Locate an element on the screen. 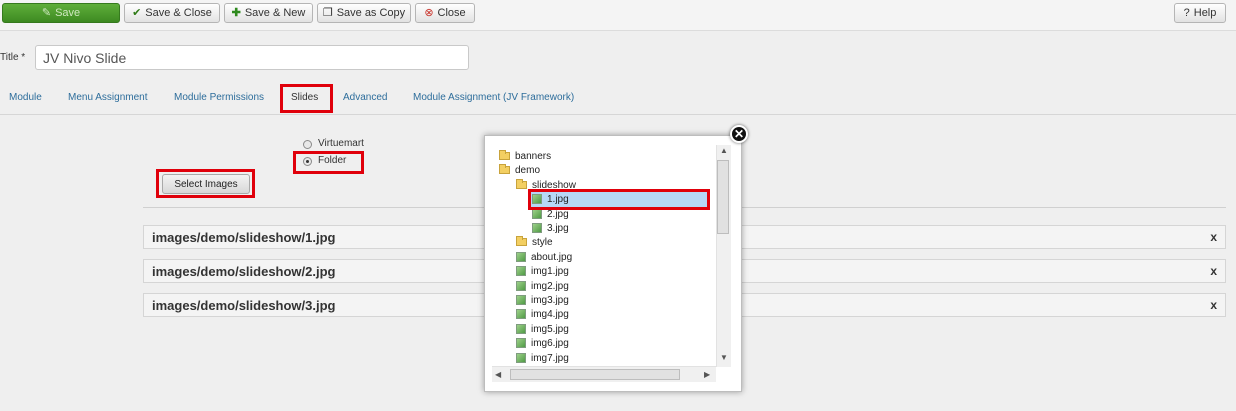  highlight-folder-option is located at coordinates (328, 162).